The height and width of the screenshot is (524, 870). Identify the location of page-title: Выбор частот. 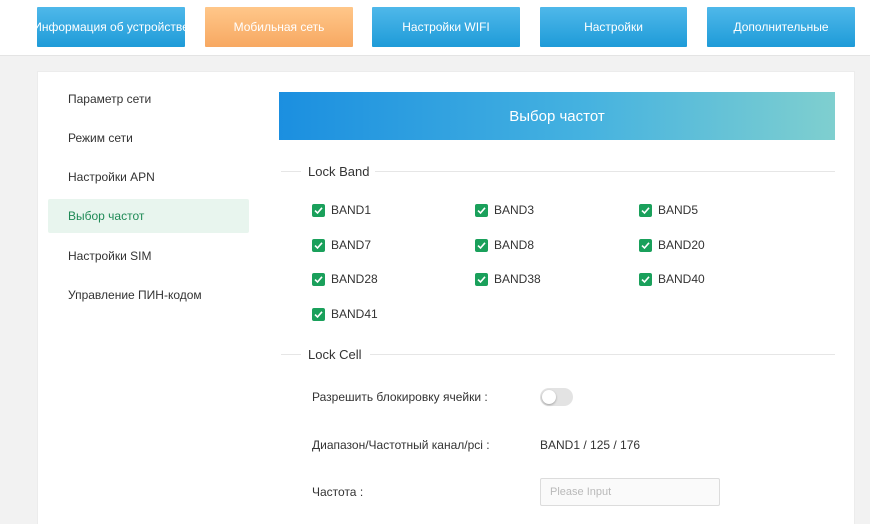
(557, 116).